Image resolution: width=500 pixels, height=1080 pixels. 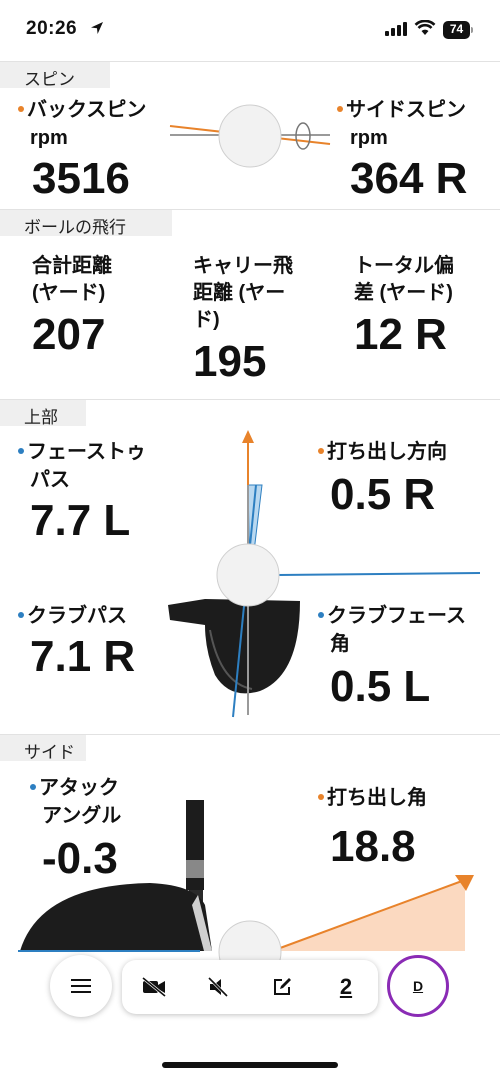 I want to click on edit-button, so click(x=282, y=987).